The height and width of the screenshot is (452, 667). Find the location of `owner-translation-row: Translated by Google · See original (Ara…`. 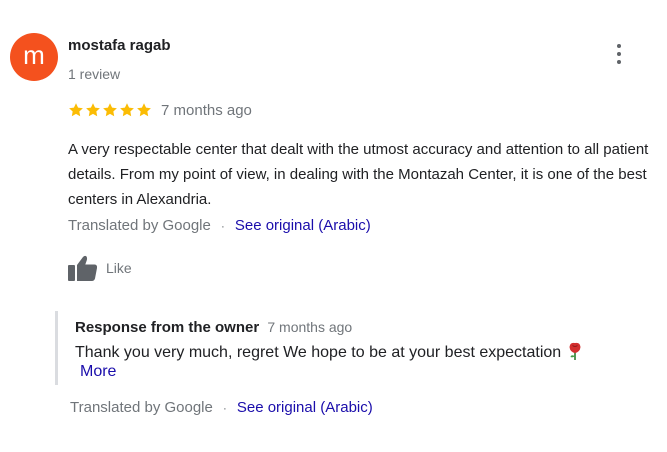

owner-translation-row: Translated by Google · See original (Ara… is located at coordinates (221, 407).